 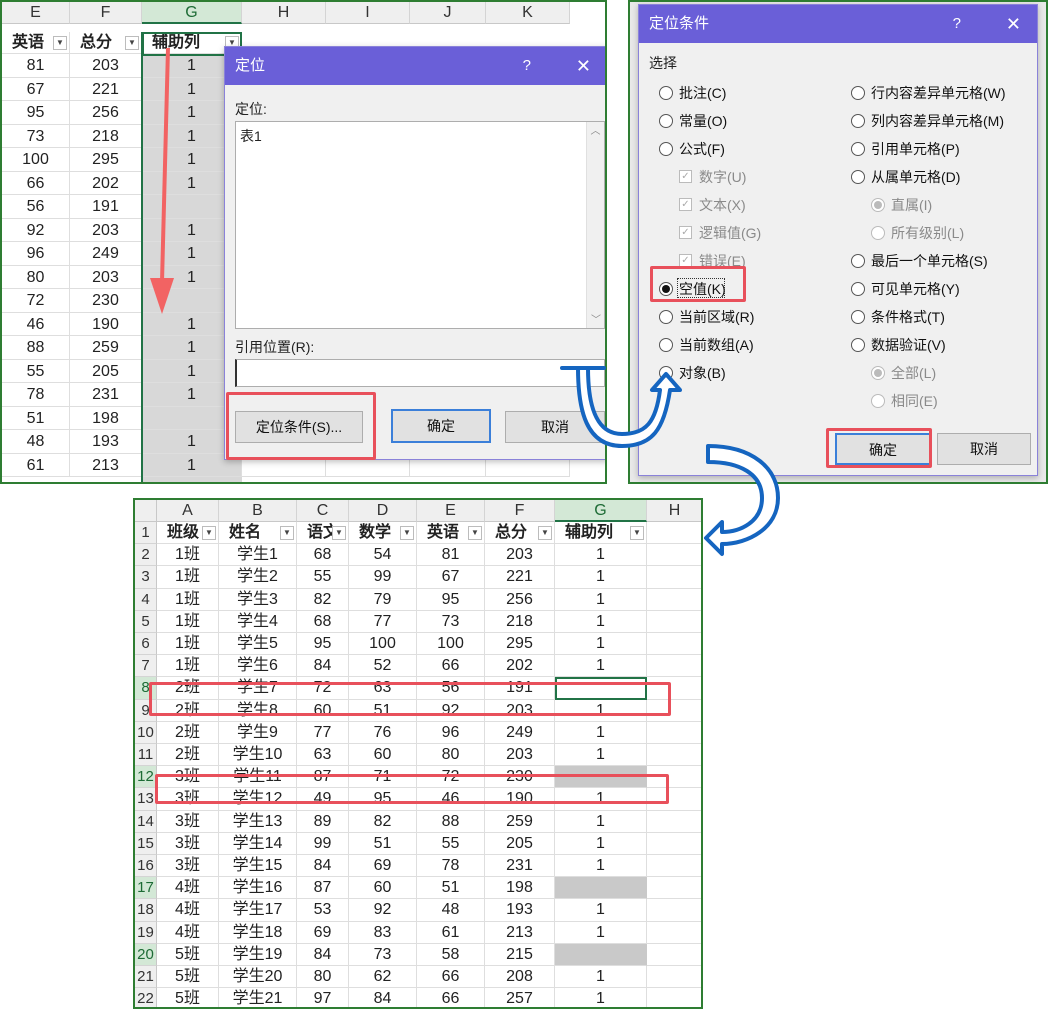 I want to click on table-cell: 2班, so click(x=188, y=710).